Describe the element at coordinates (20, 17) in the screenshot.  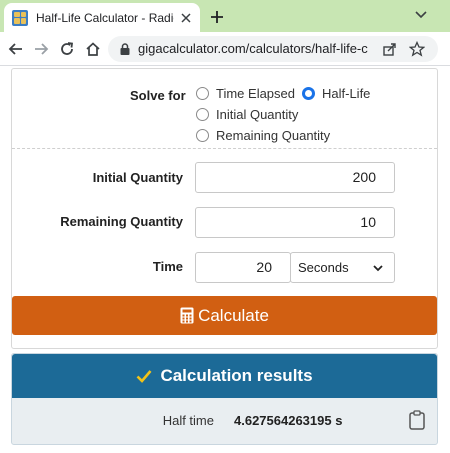
I see `calculator-favicon-icon` at that location.